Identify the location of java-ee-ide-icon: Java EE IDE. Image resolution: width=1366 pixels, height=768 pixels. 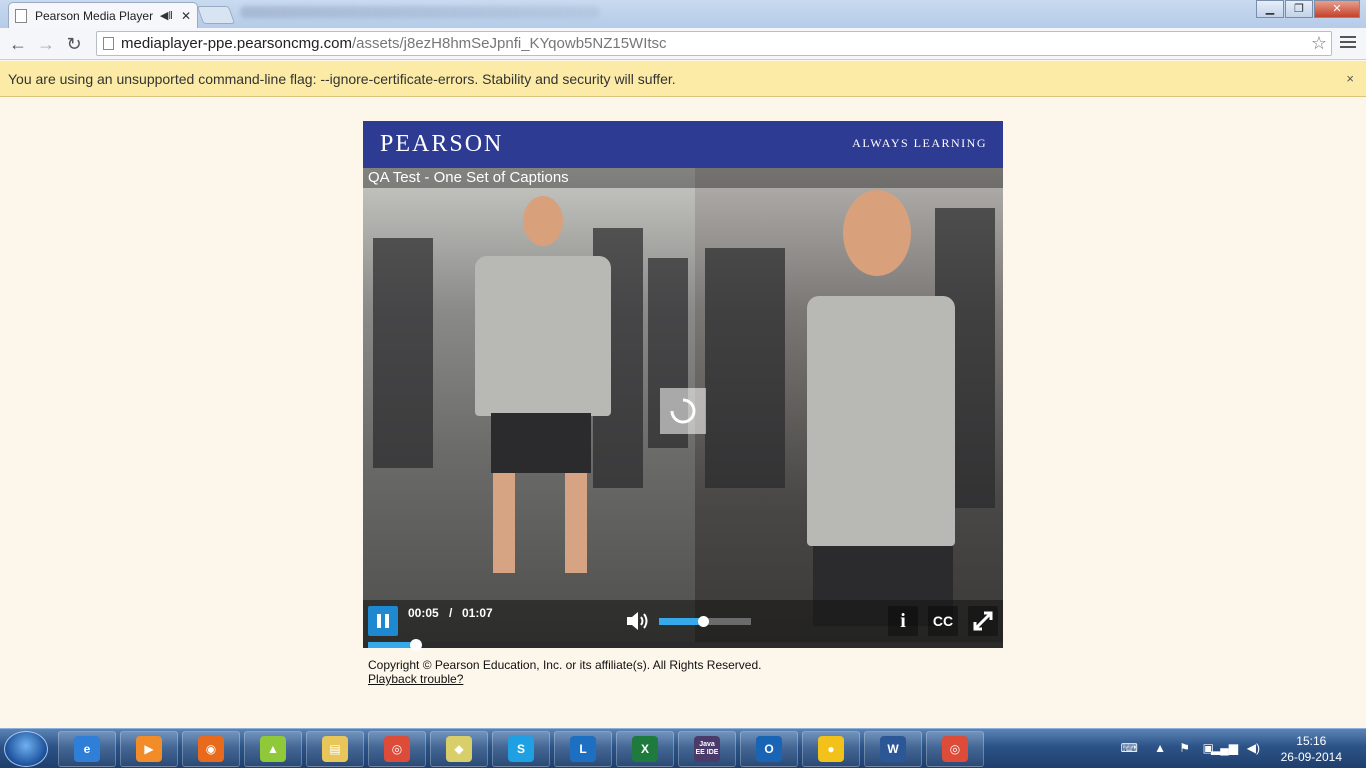
(707, 749).